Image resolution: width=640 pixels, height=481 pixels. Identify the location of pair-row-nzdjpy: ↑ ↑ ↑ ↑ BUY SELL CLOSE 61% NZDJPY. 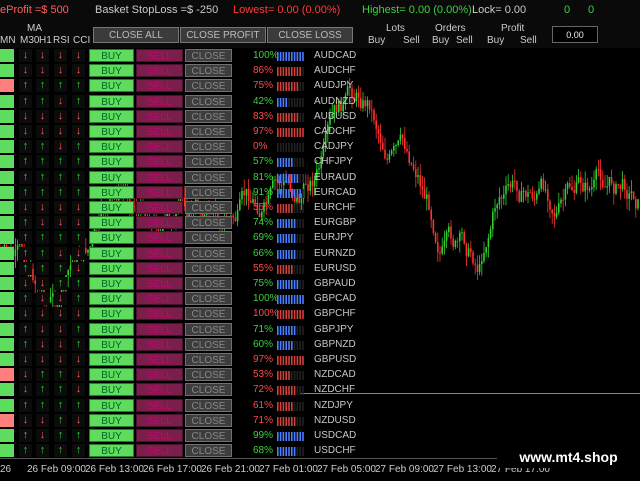
(180, 405).